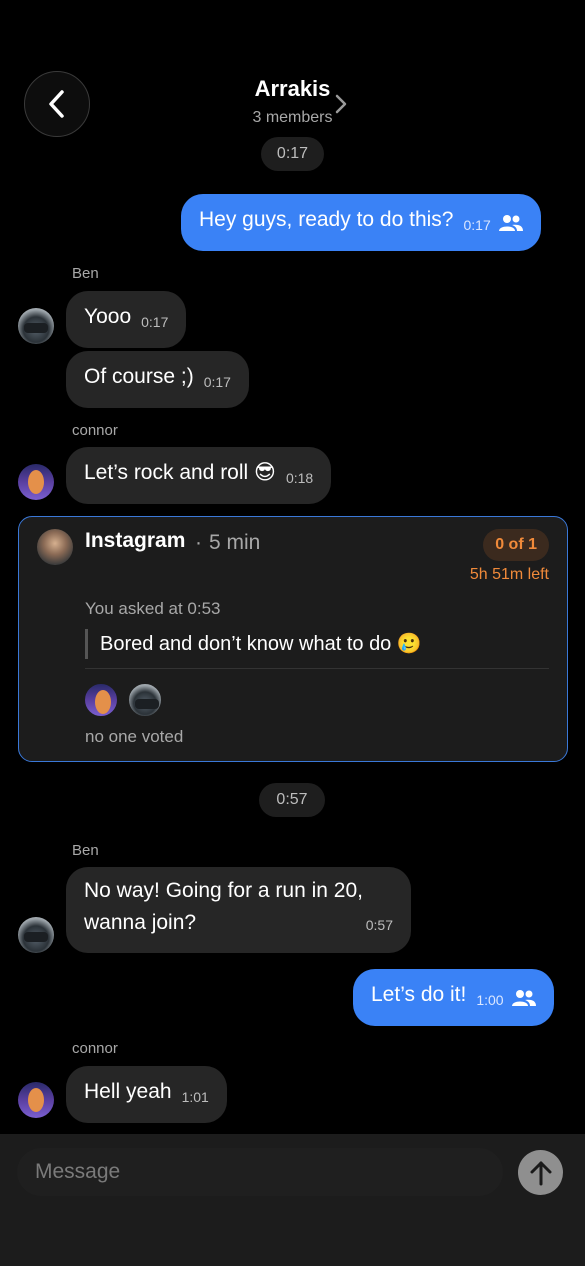 This screenshot has height=1266, width=585. I want to click on chat-title-button: Arrakis 3 members, so click(292, 101).